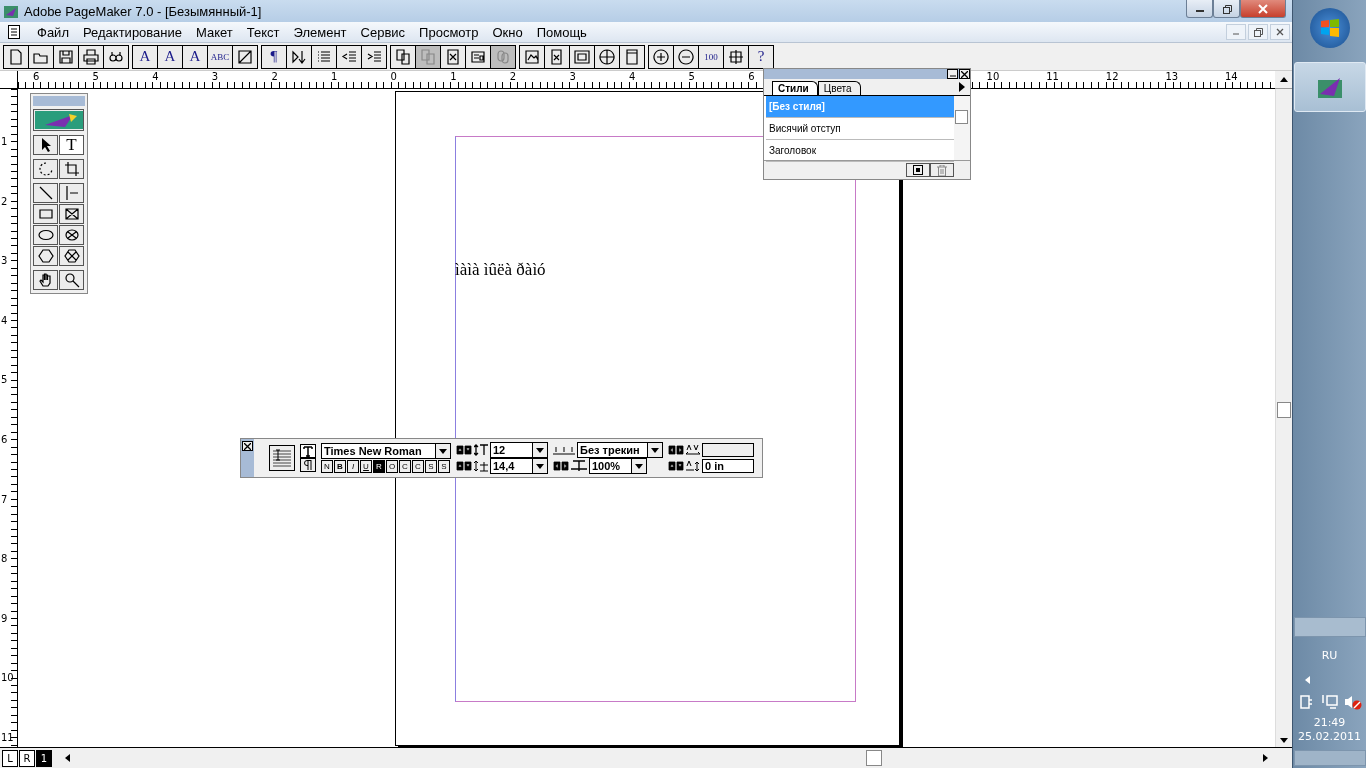 This screenshot has width=1366, height=768. What do you see at coordinates (962, 87) in the screenshot?
I see `palette-menu-arrow-icon` at bounding box center [962, 87].